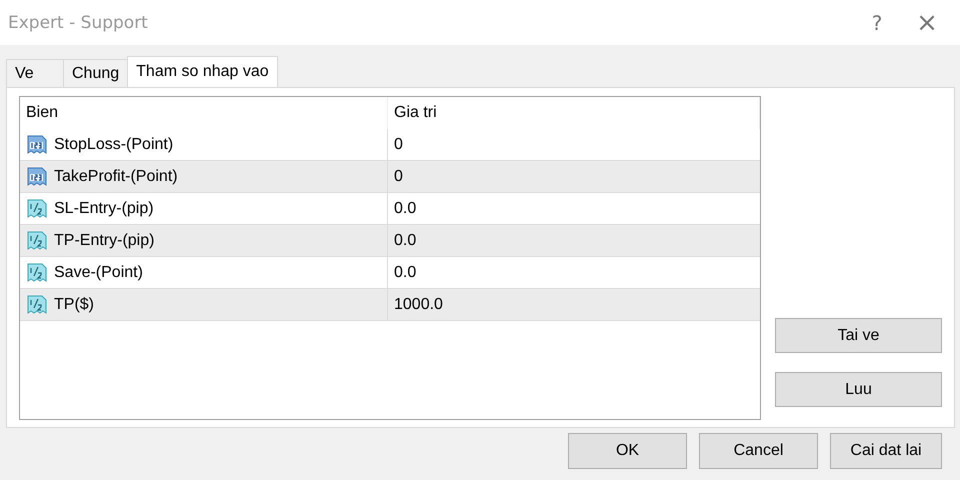 The image size is (960, 480). What do you see at coordinates (758, 451) in the screenshot?
I see `dialog-button: Cancel` at bounding box center [758, 451].